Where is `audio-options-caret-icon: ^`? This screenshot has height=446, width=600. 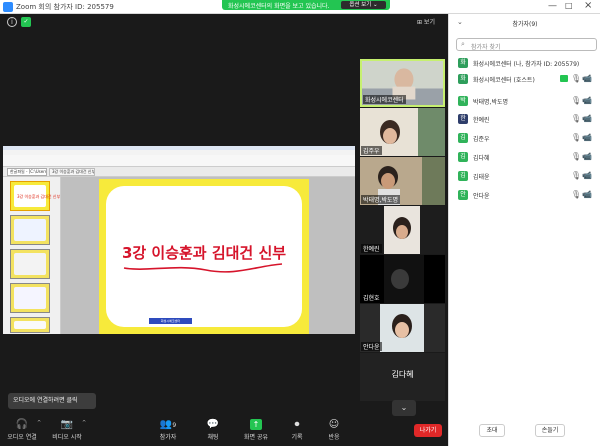 audio-options-caret-icon: ^ is located at coordinates (39, 423).